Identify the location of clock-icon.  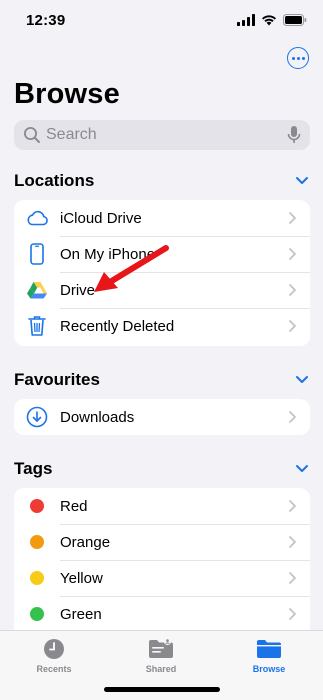
(54, 649).